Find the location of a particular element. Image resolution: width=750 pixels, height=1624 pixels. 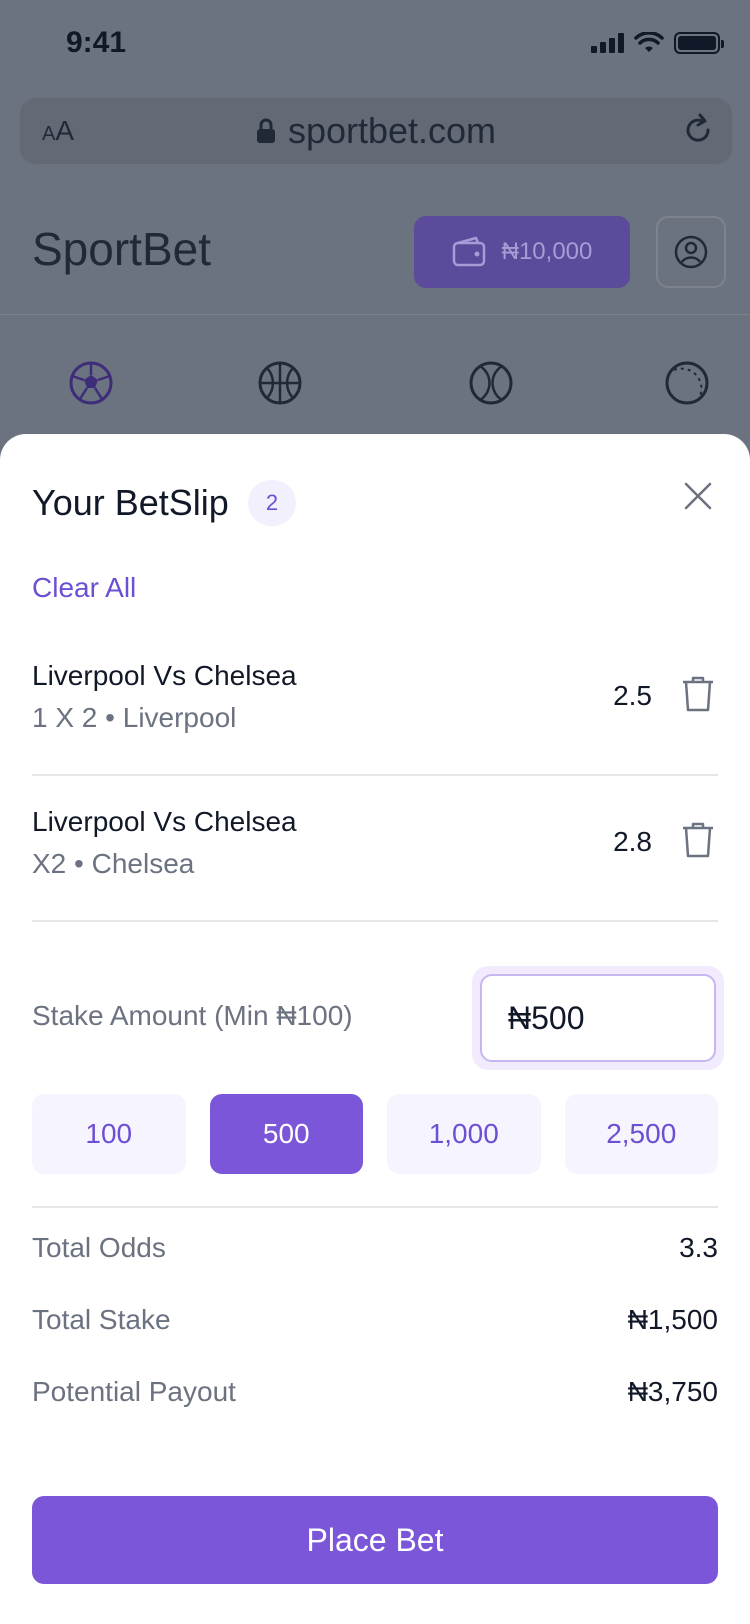

quick-stake-1000: 1,000 is located at coordinates (464, 1134).